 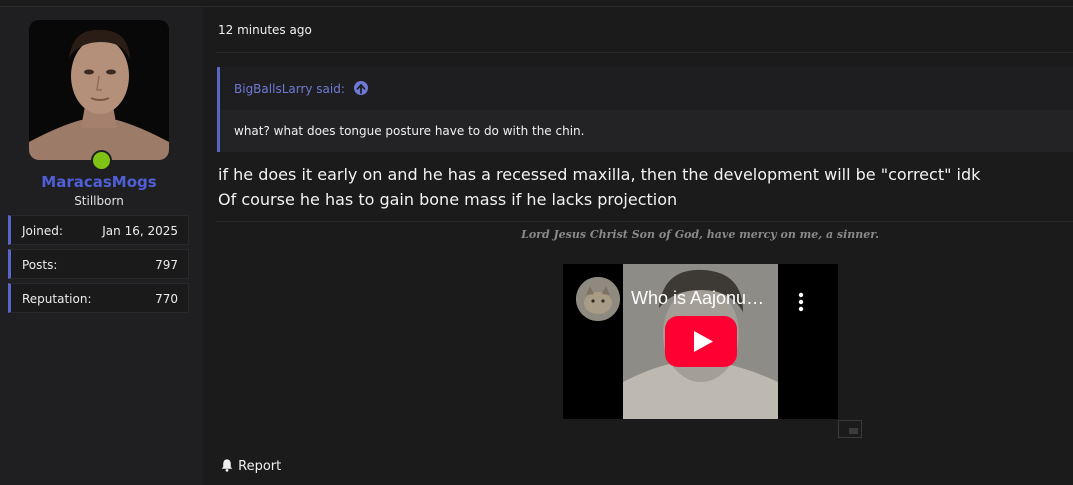 What do you see at coordinates (101, 160) in the screenshot?
I see `online-status-dot` at bounding box center [101, 160].